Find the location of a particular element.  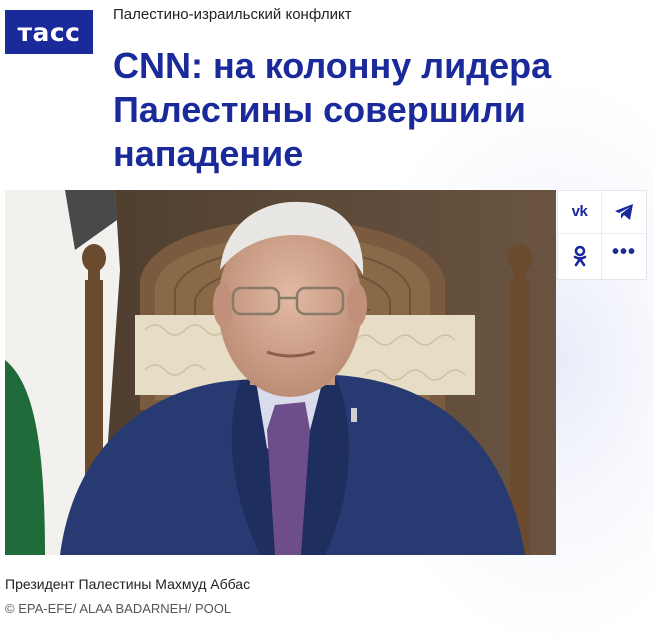

share-telegram-button is located at coordinates (624, 212).